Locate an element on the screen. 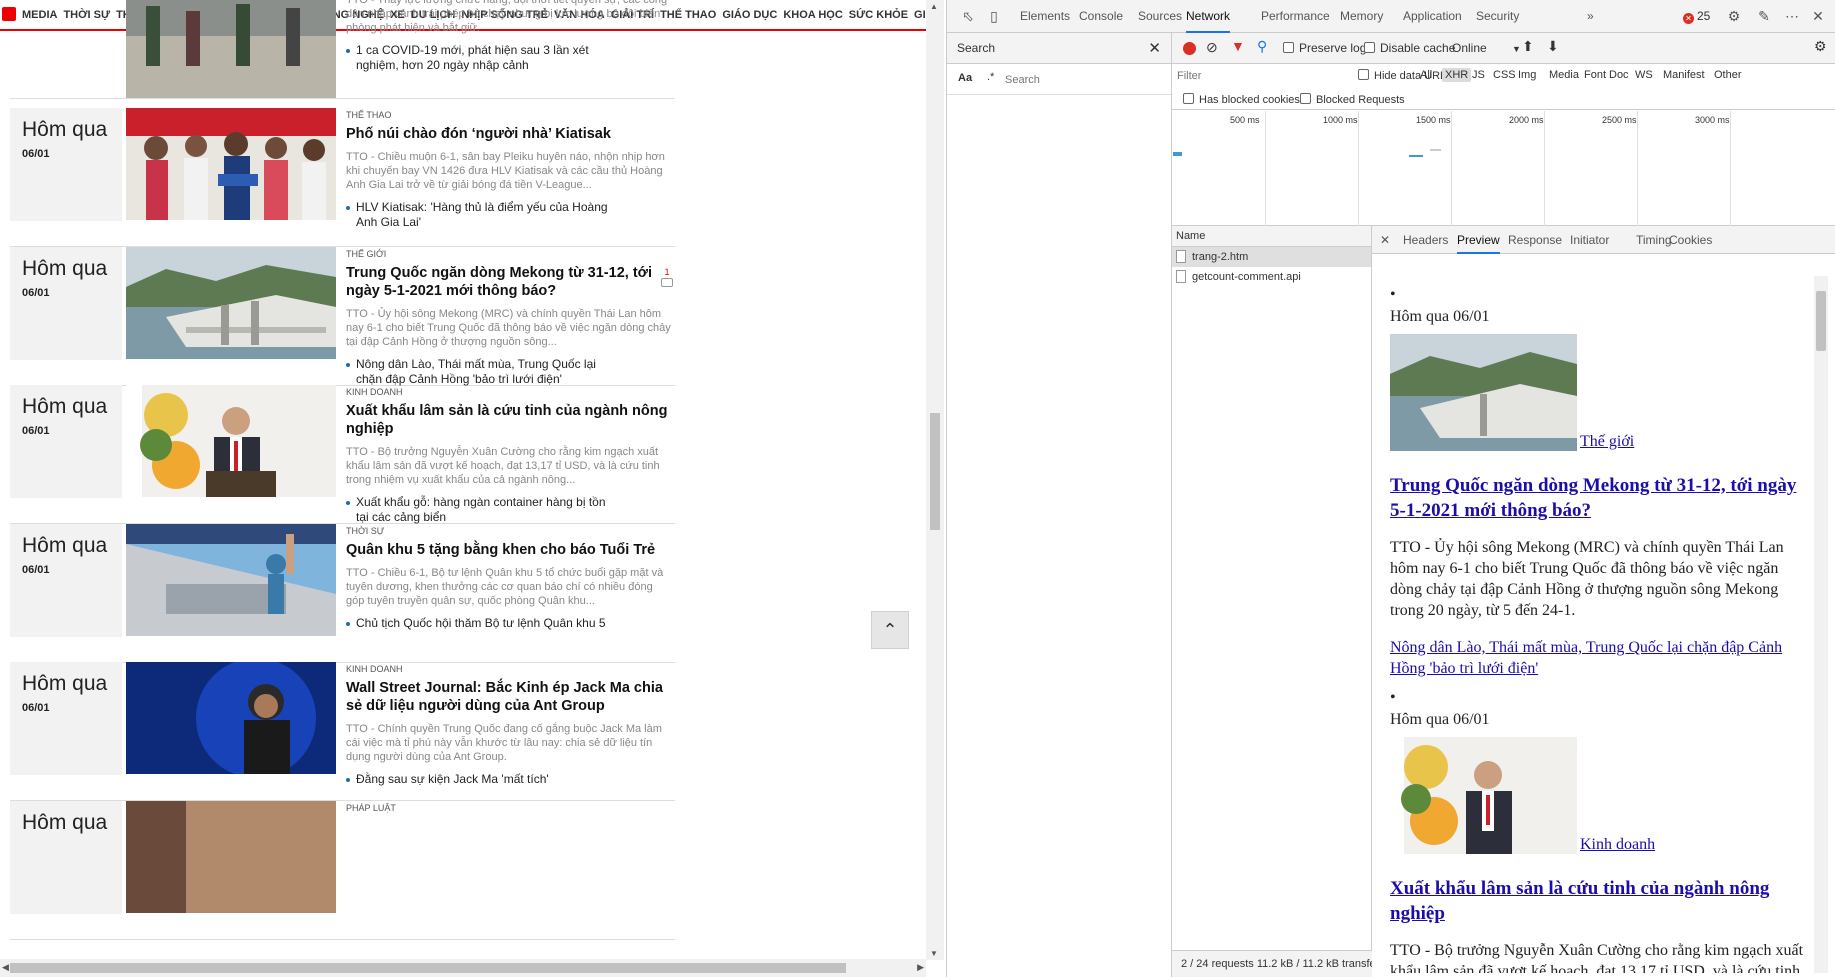  clear-icon: ⊘ is located at coordinates (1212, 47).